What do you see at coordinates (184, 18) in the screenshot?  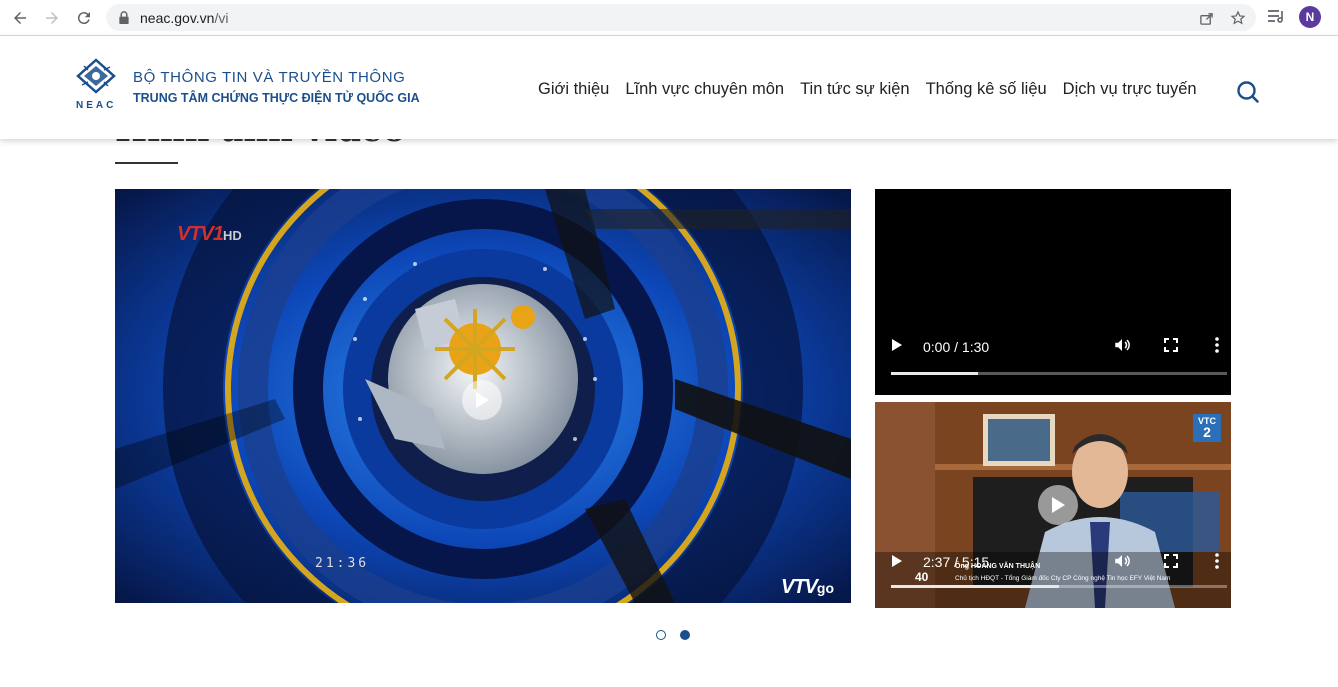 I see `url-text: neac.gov.vn/vi` at bounding box center [184, 18].